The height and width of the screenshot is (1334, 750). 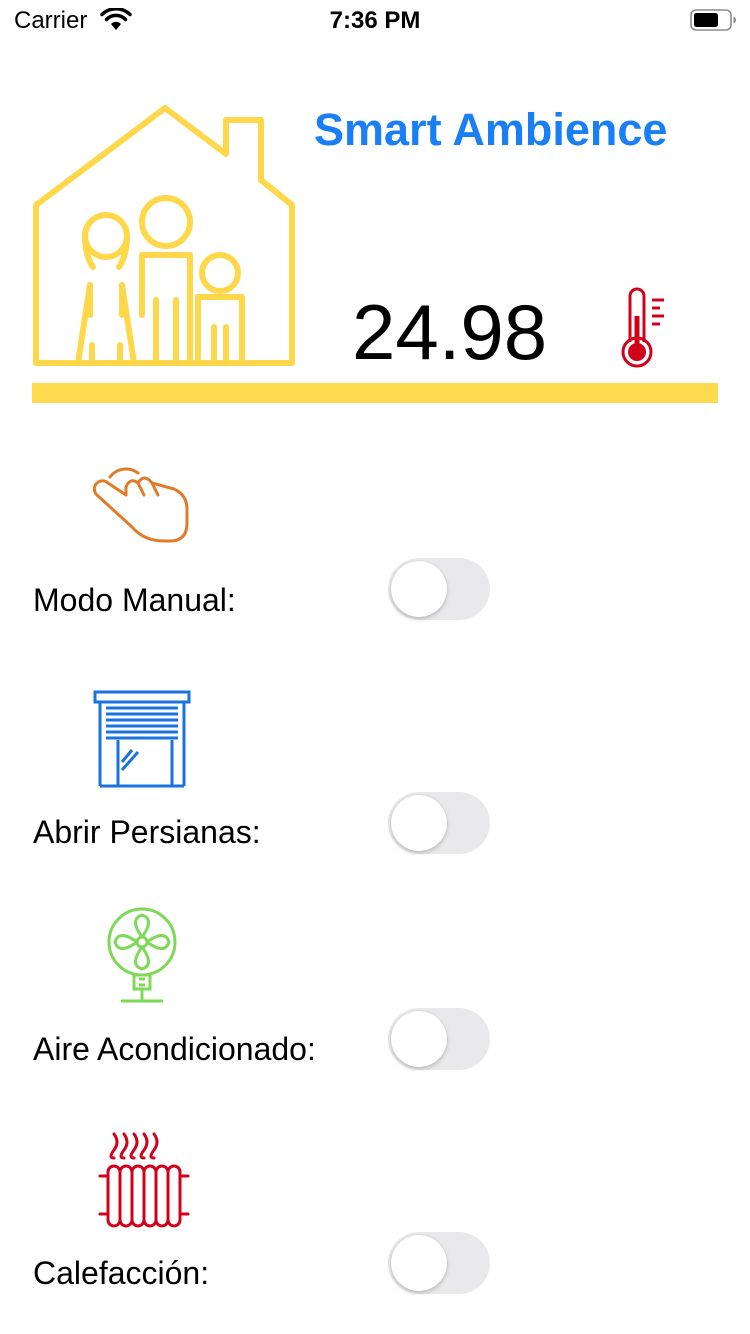 I want to click on manual-mode-label: Modo Manual:, so click(x=134, y=600).